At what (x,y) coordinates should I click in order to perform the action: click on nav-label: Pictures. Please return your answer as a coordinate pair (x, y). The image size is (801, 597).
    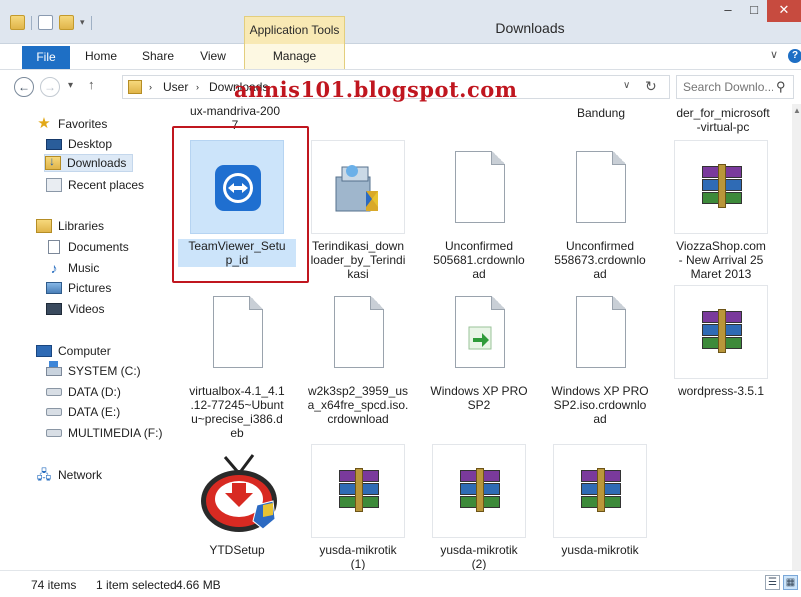
    Looking at the image, I should click on (90, 288).